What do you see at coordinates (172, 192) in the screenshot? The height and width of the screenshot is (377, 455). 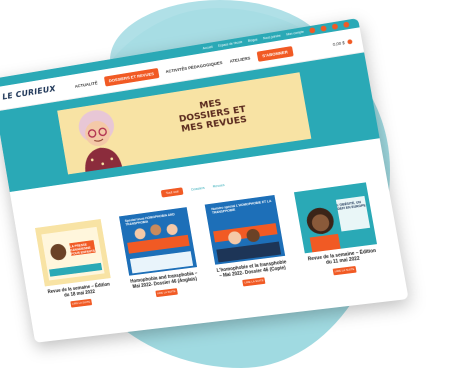 I see `filter-all: Tout voir` at bounding box center [172, 192].